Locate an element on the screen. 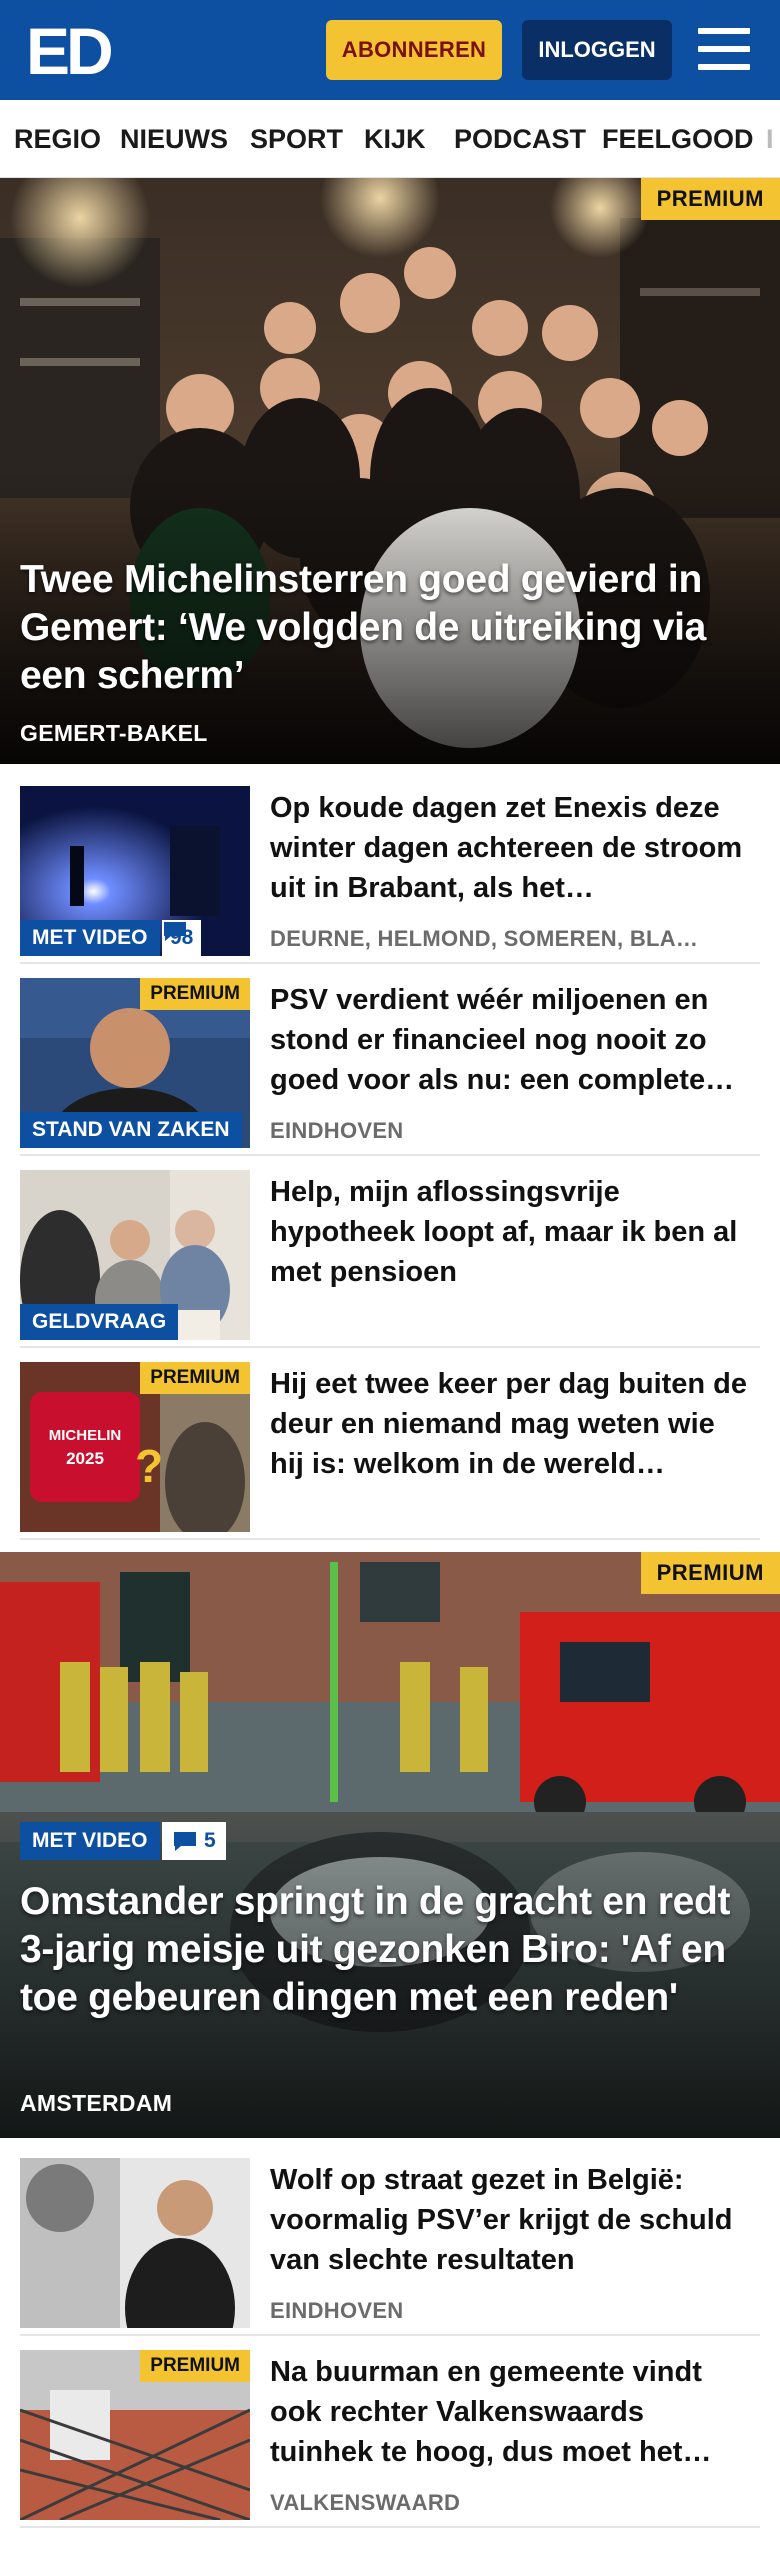 The height and width of the screenshot is (2560, 780). article-thumbnail is located at coordinates (135, 2243).